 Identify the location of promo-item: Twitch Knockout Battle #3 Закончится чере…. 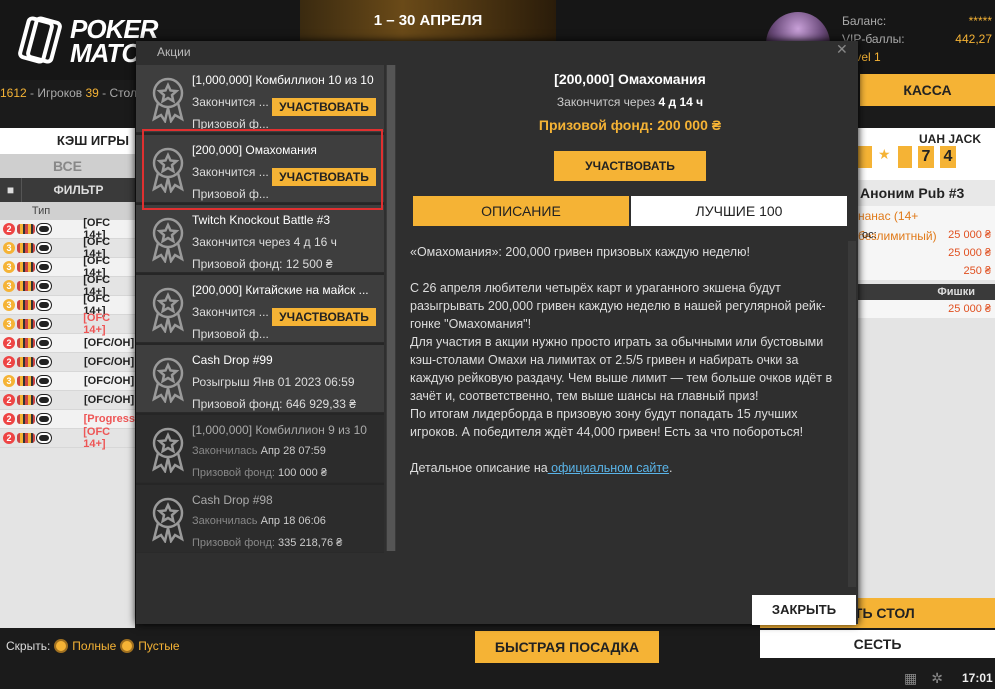
(260, 239).